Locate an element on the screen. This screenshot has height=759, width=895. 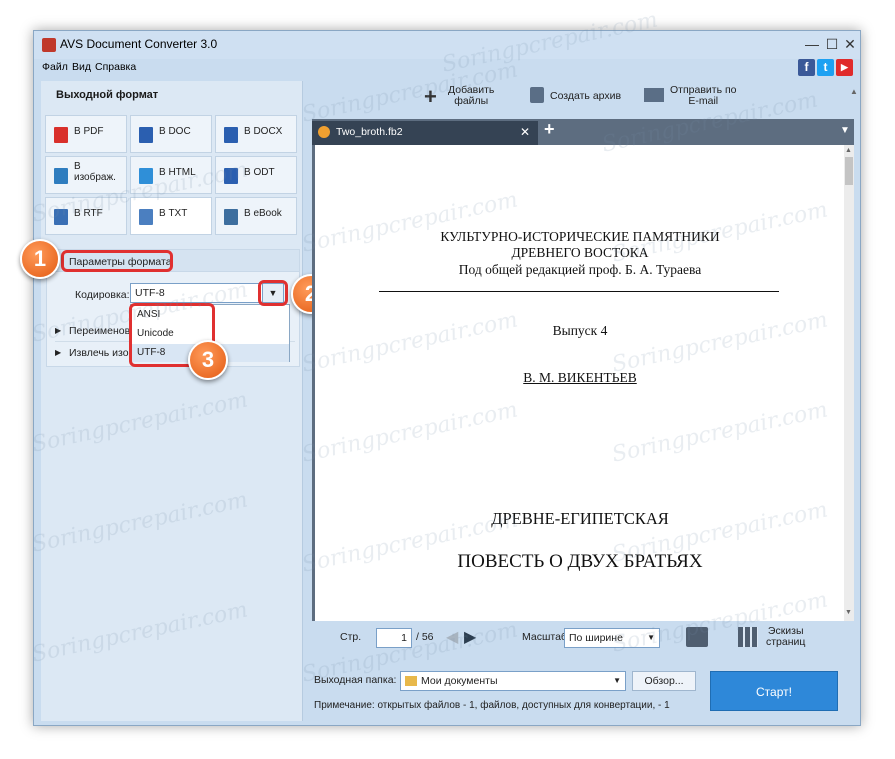
format-button-image: В изображ. is located at coordinates (86, 175).